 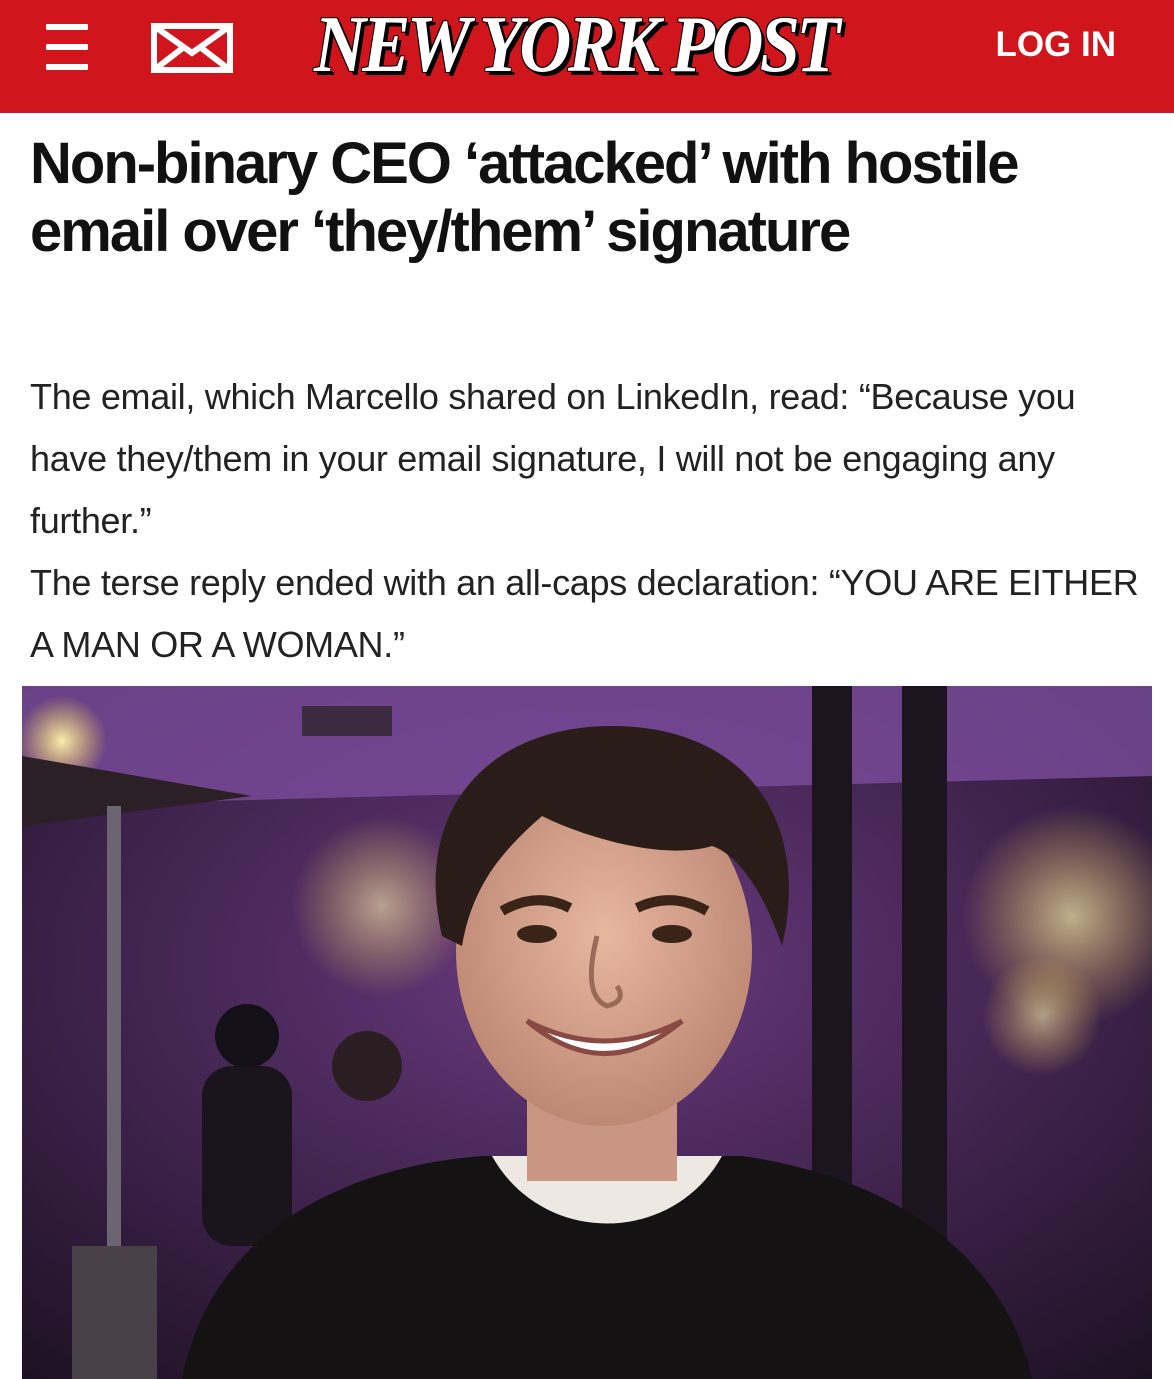 I want to click on hamburger-menu-icon, so click(x=67, y=47).